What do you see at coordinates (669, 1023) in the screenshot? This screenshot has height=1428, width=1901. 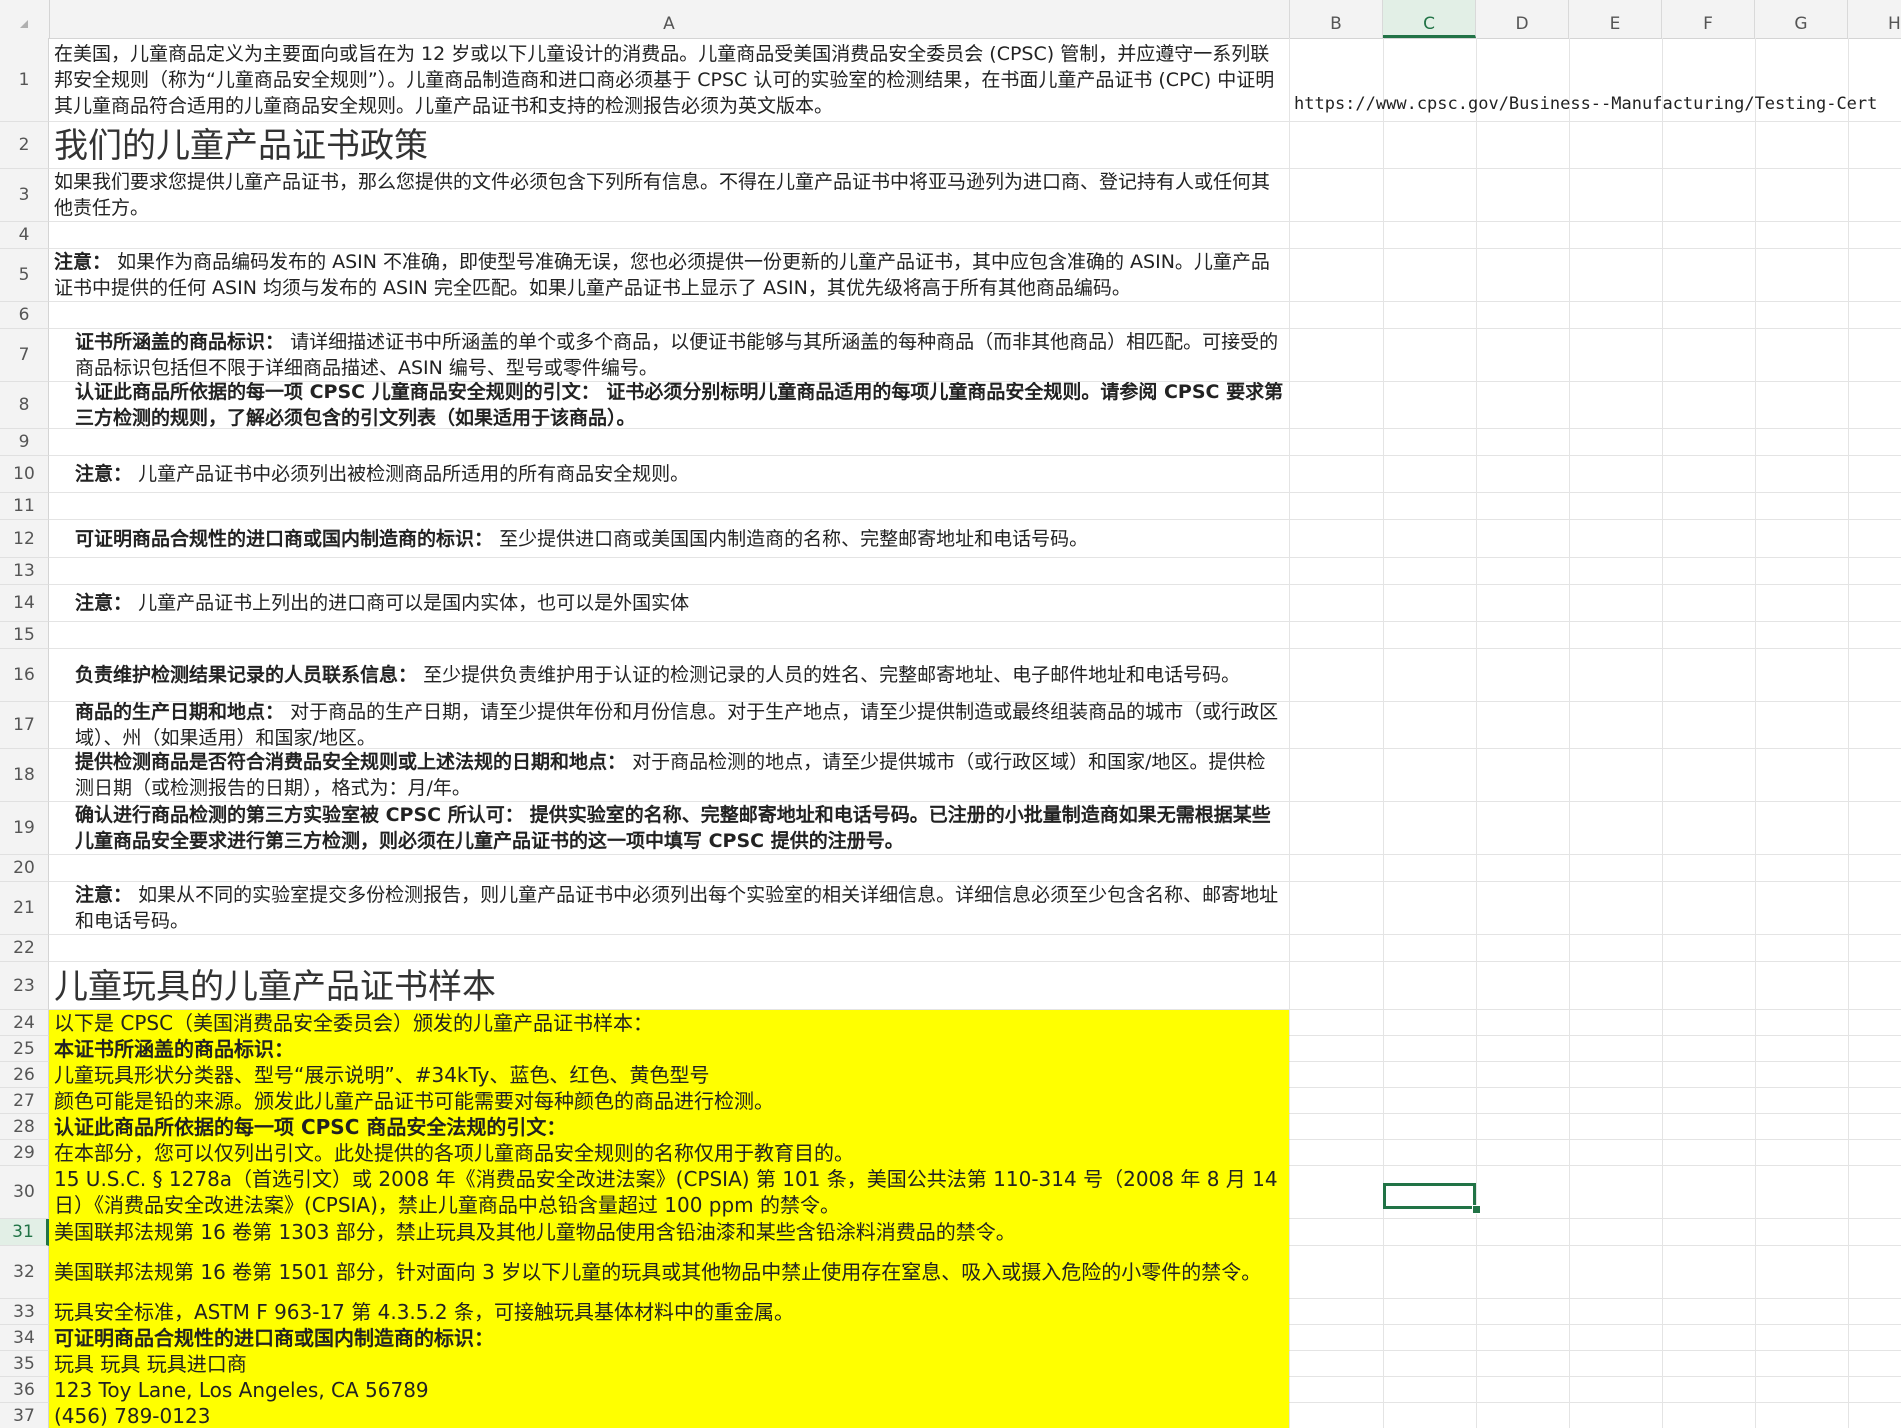 I see `cell-a24: 以下是 CPSC（美国消费品安全委员会）颁发的儿童产品证书样本：` at bounding box center [669, 1023].